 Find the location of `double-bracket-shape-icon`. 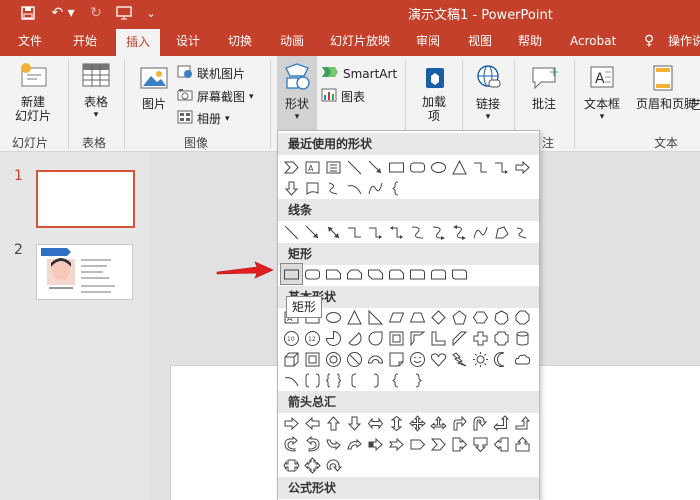

double-bracket-shape-icon is located at coordinates (312, 380).